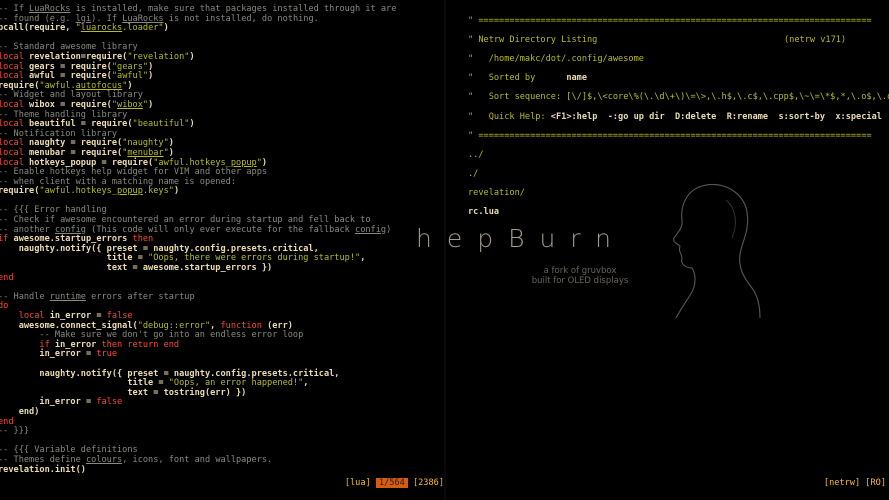 Image resolution: width=889 pixels, height=500 pixels. I want to click on code-token: popup, so click(130, 191).